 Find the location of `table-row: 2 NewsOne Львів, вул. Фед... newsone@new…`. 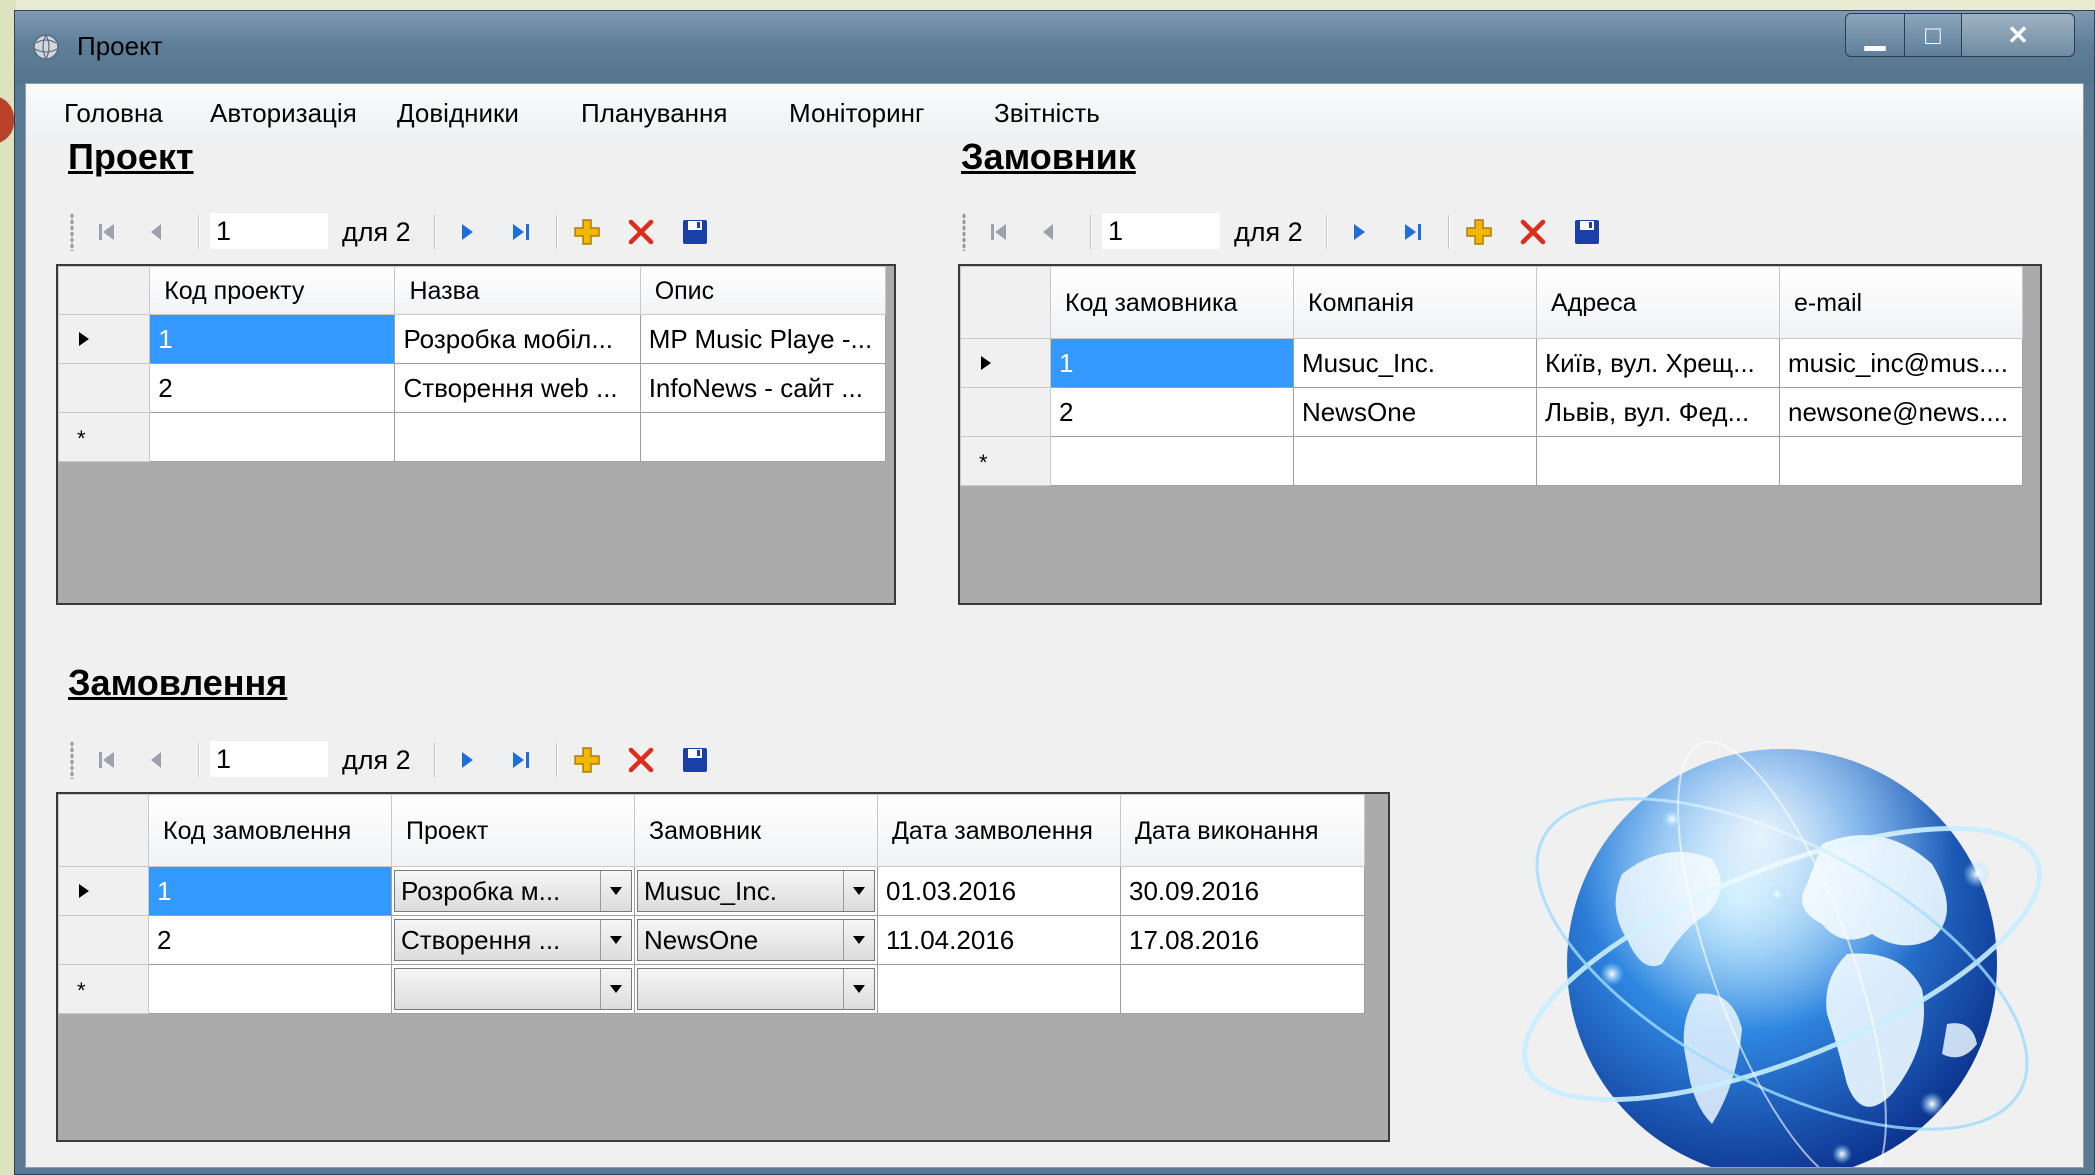

table-row: 2 NewsOne Львів, вул. Фед... newsone@new… is located at coordinates (1491, 412).